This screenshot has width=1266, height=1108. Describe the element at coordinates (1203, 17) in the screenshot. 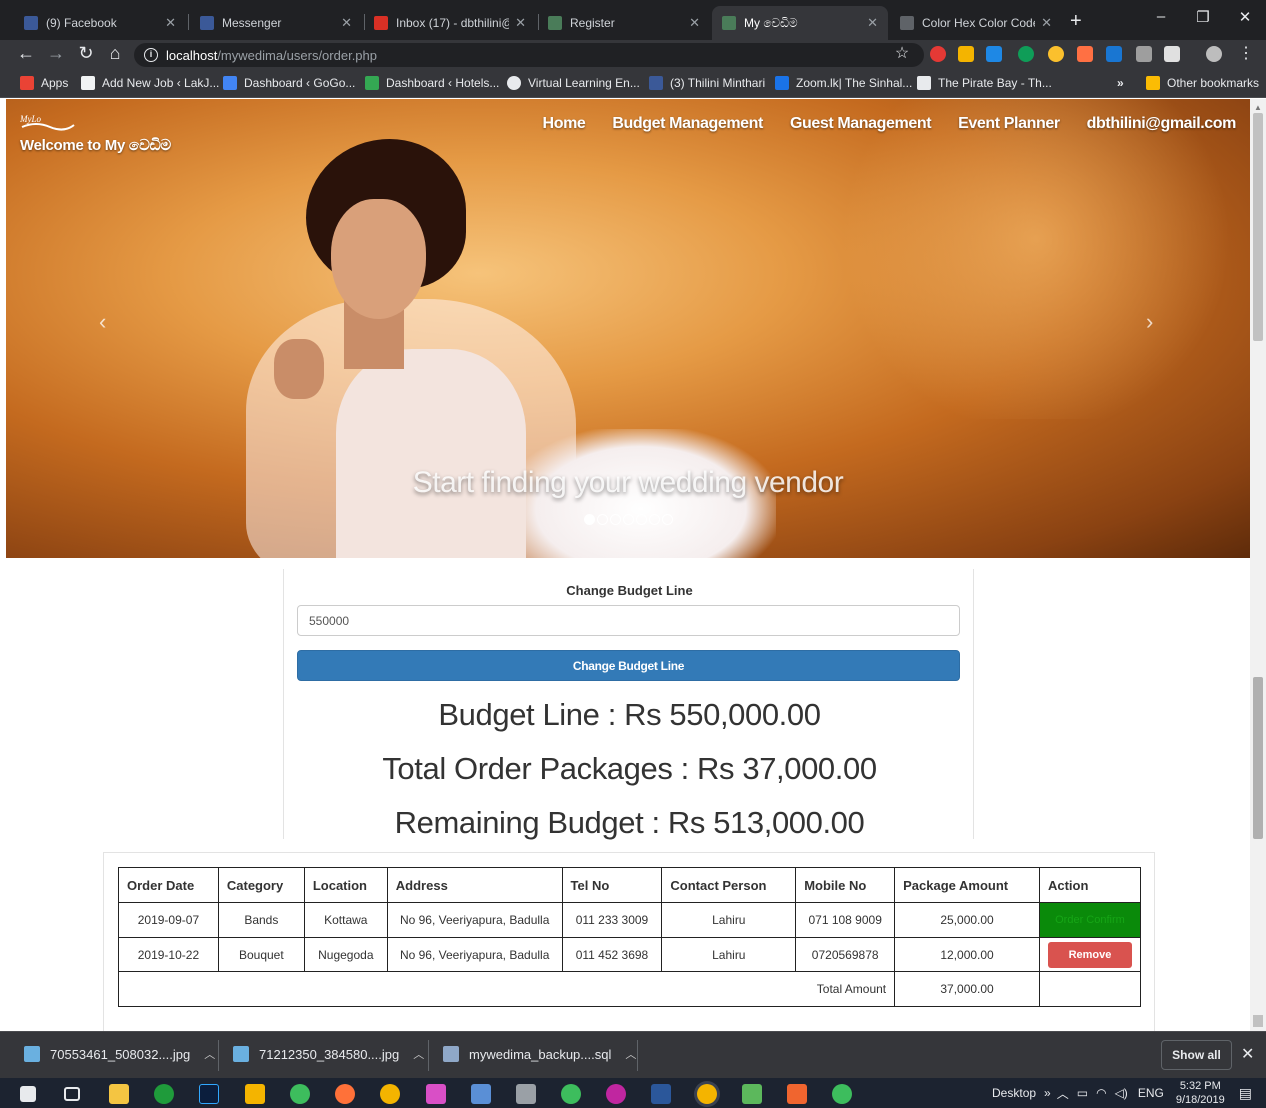

I see `restore-button: ❐` at that location.